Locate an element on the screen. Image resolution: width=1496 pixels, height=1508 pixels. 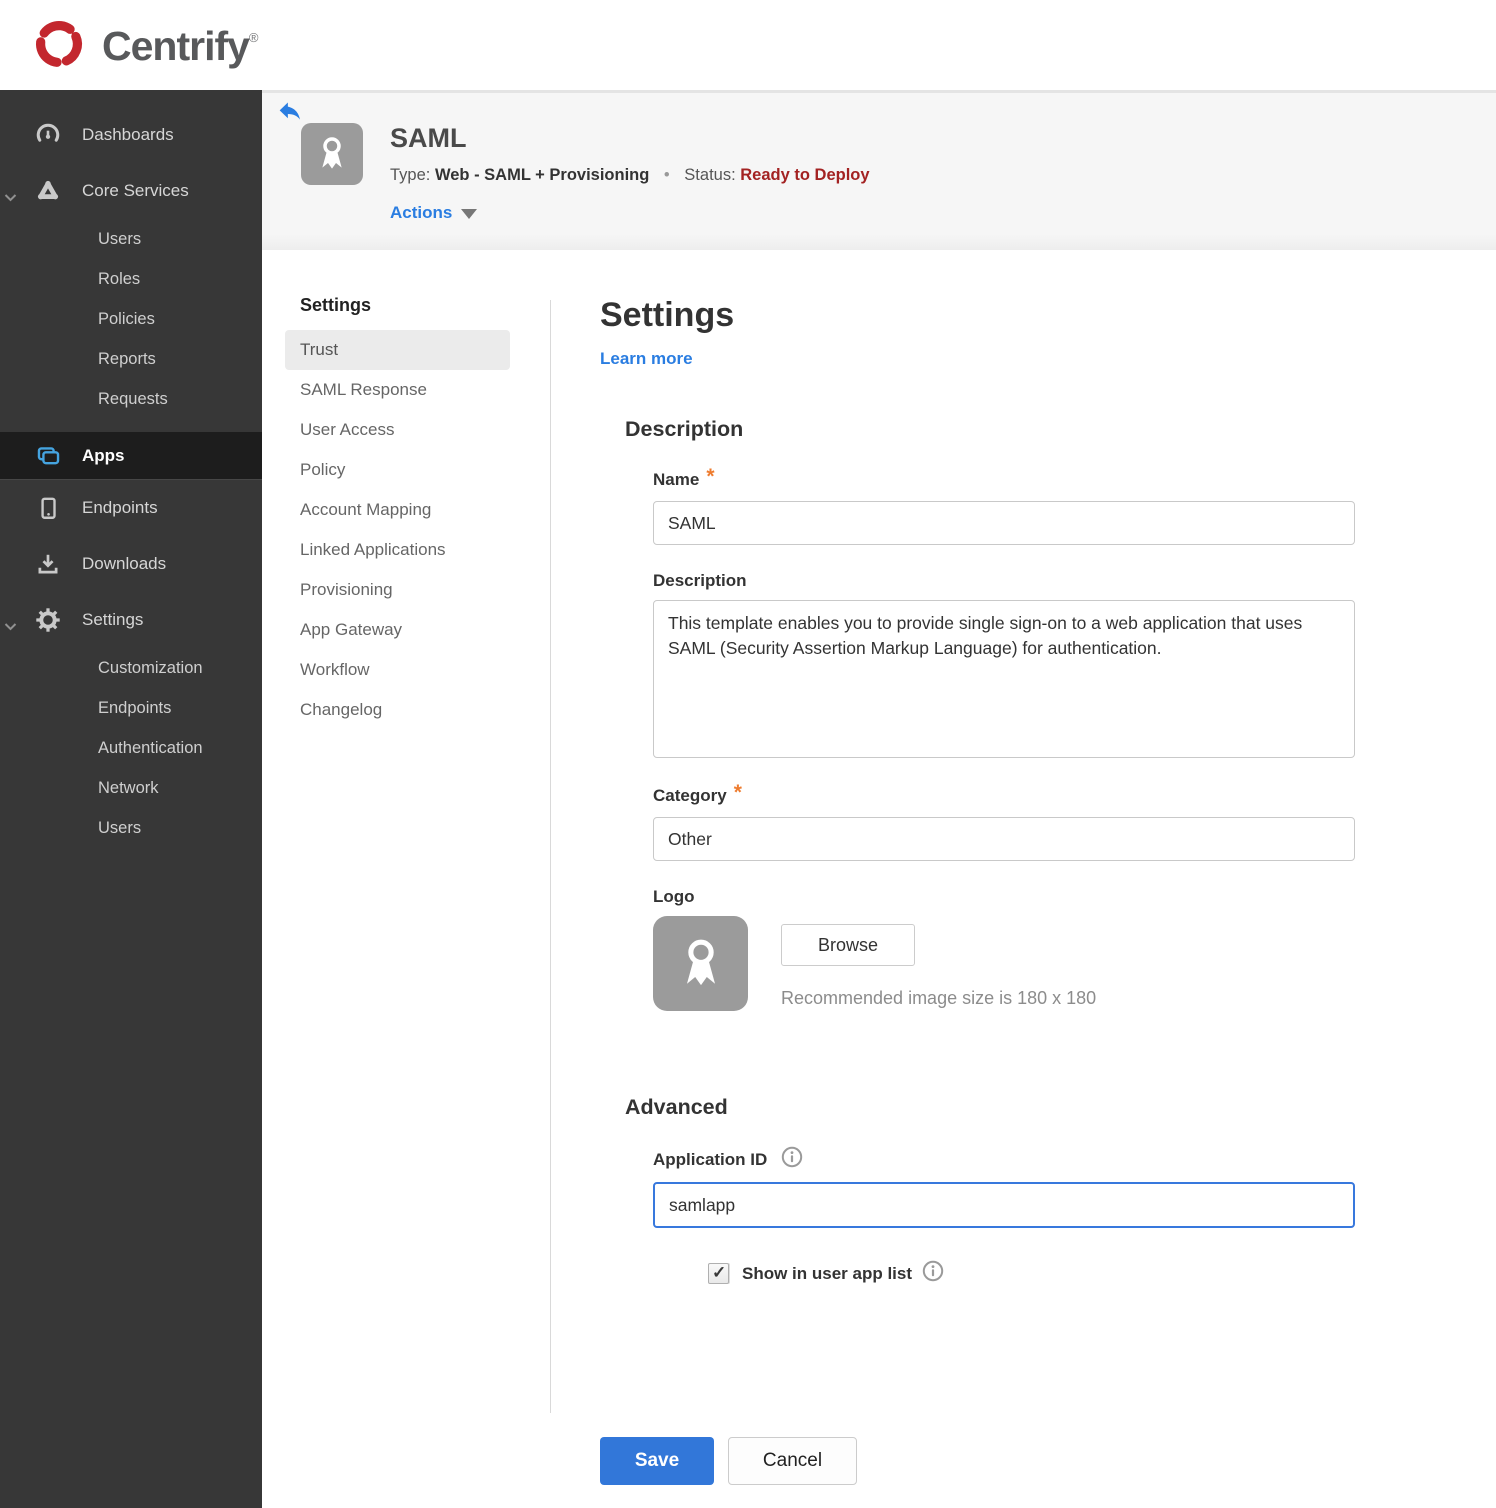
form-buttons: Save Cancel is located at coordinates (985, 1461).